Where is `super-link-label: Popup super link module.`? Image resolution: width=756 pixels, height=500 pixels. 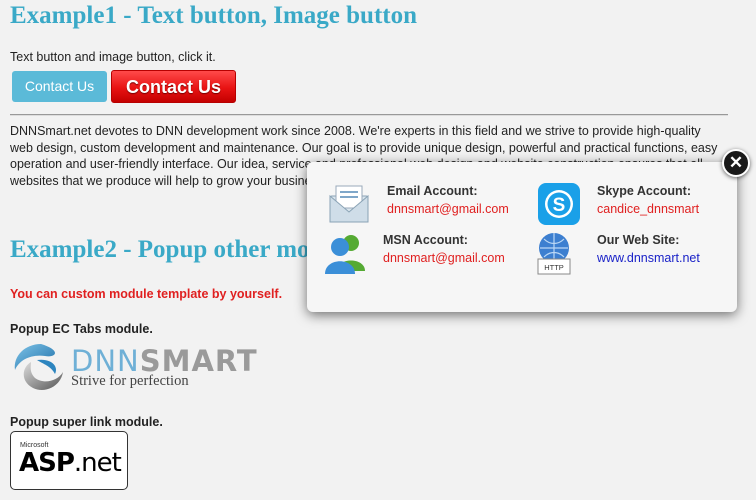 super-link-label: Popup super link module. is located at coordinates (86, 422).